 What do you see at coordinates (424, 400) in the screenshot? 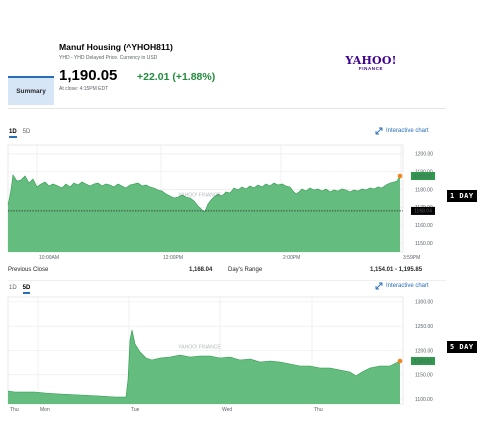
I see `y-tick-label: 1100.00` at bounding box center [424, 400].